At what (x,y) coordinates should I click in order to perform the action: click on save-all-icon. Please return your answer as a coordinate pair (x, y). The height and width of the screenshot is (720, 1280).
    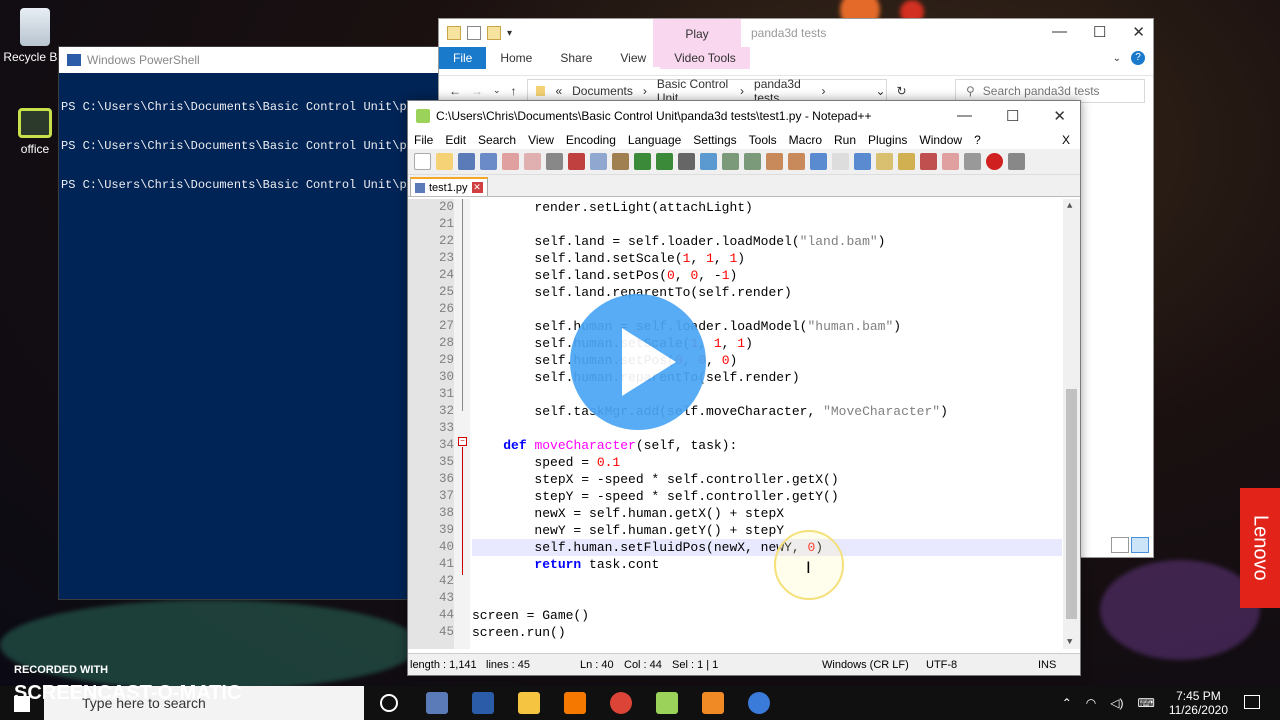
    Looking at the image, I should click on (488, 161).